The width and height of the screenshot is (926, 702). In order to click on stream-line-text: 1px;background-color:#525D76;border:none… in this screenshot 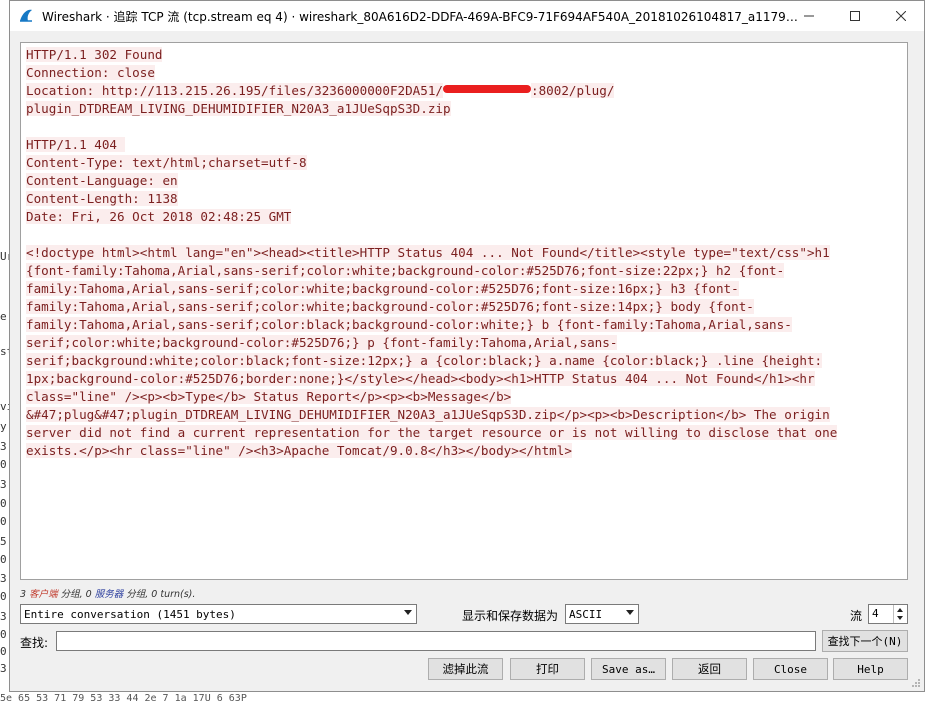, I will do `click(420, 378)`.